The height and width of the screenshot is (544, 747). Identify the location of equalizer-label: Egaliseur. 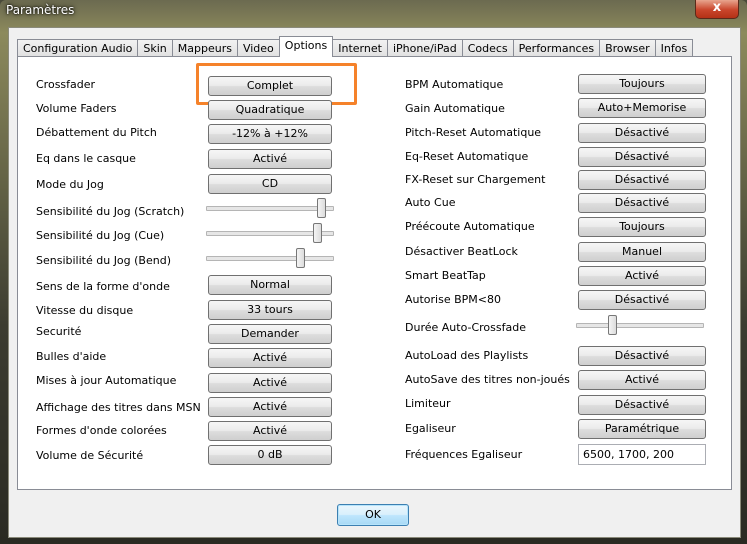
(430, 428).